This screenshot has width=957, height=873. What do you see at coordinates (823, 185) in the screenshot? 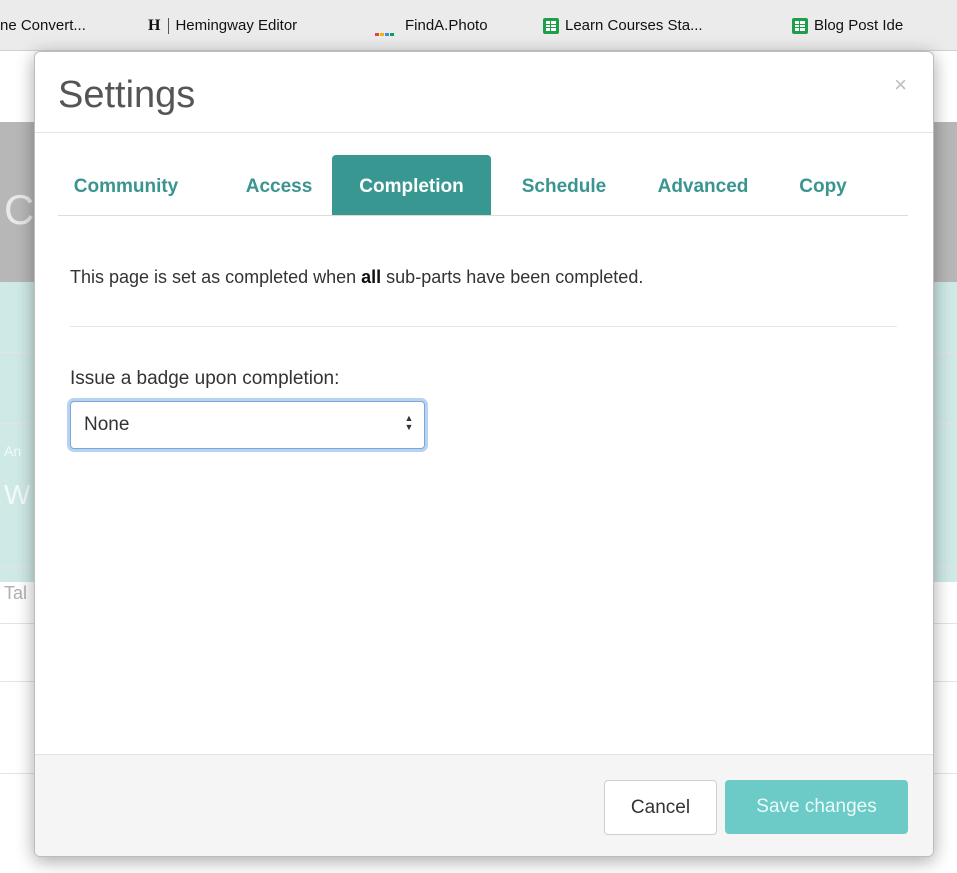
I see `tab-copy: Copy` at bounding box center [823, 185].